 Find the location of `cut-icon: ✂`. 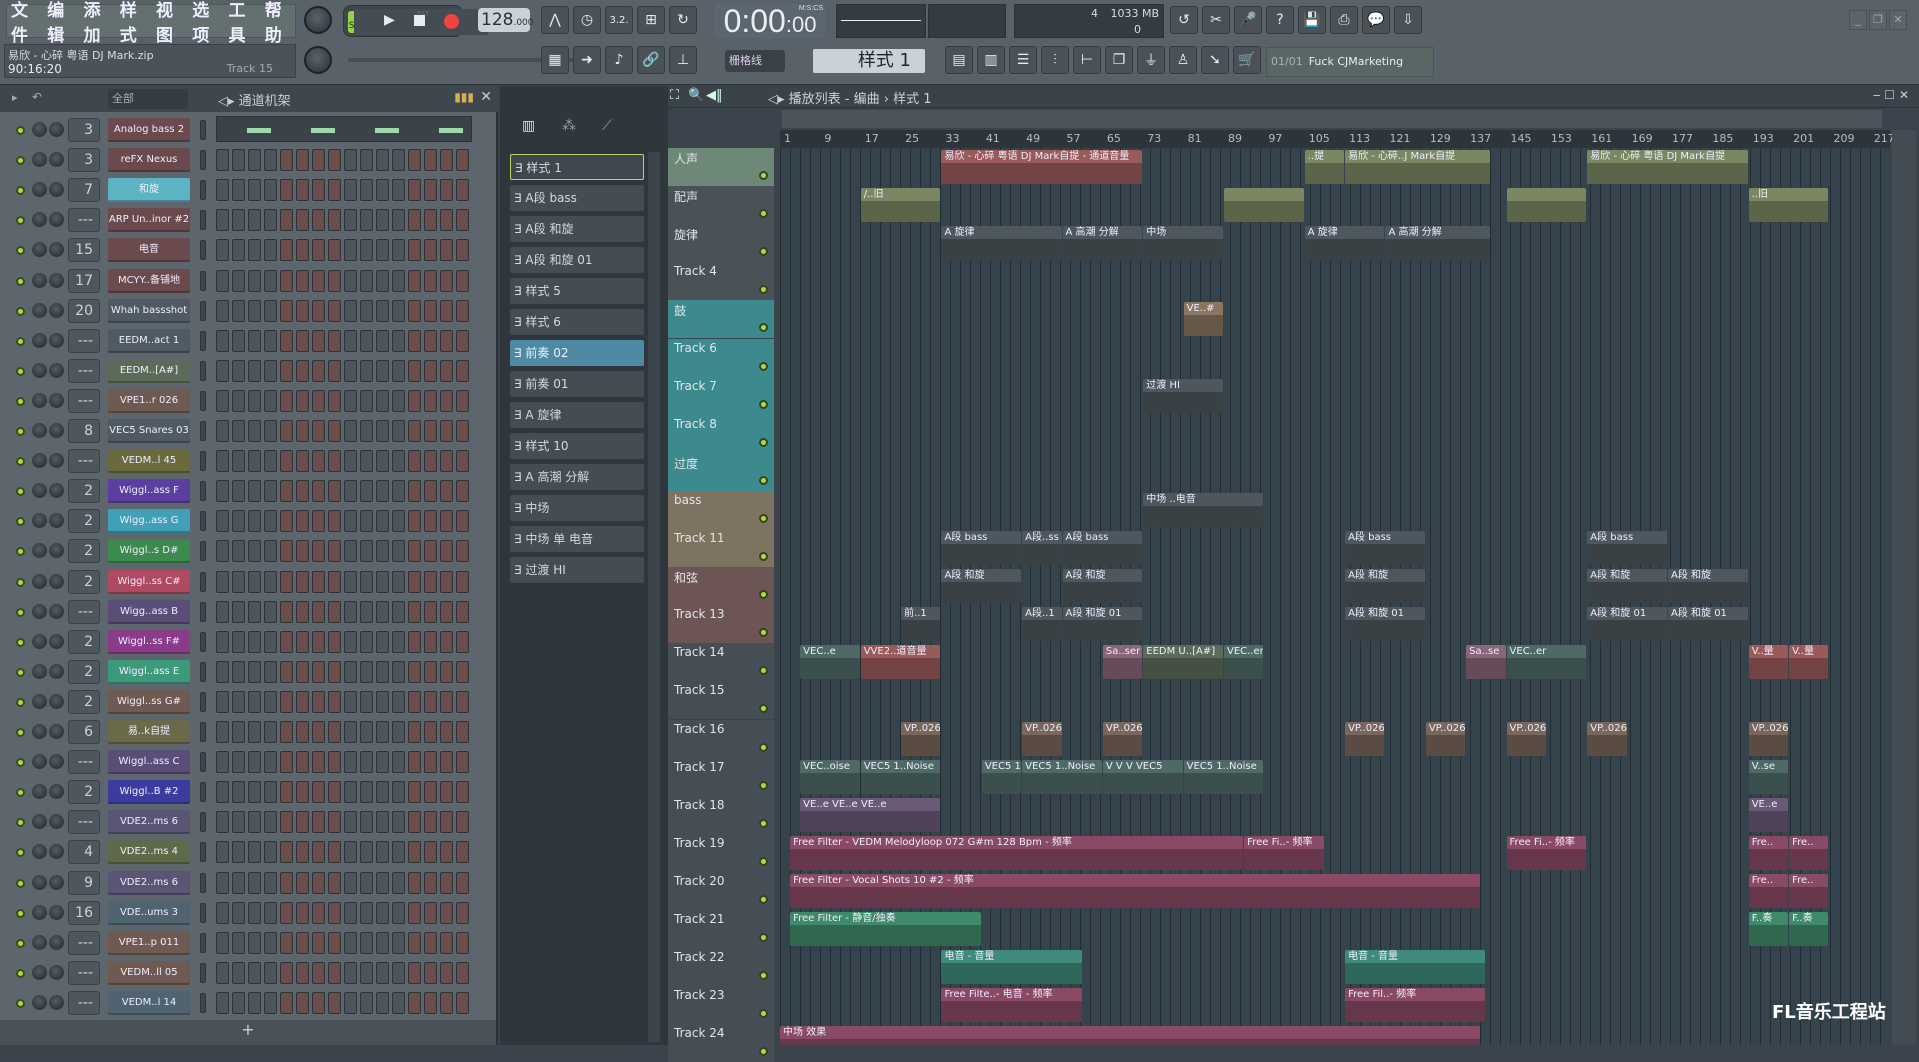

cut-icon: ✂ is located at coordinates (1216, 20).